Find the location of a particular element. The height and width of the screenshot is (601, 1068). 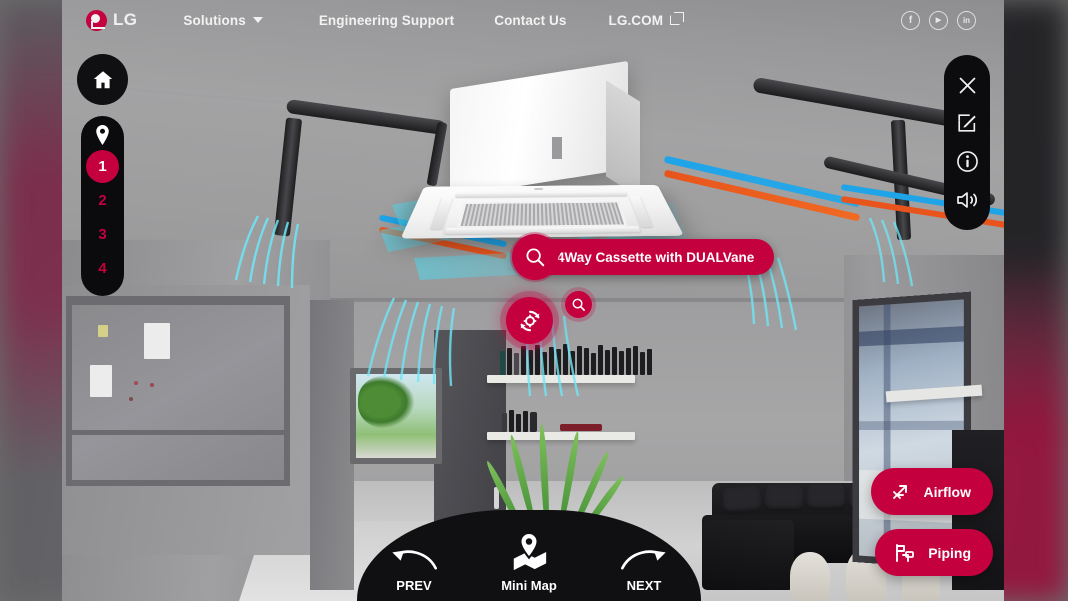

prev-button: PREV is located at coordinates (414, 569).